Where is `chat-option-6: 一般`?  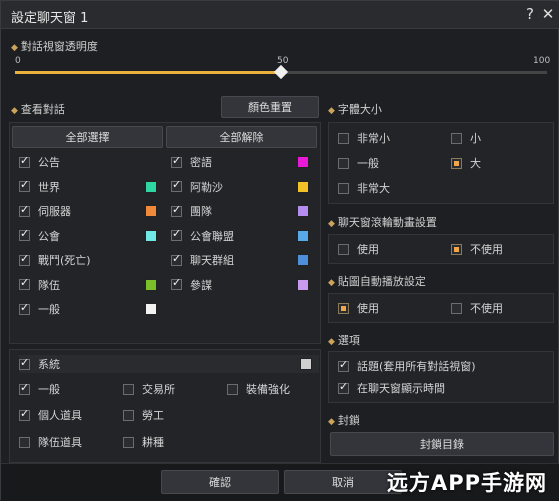
chat-option-6: 一般 is located at coordinates (84, 309).